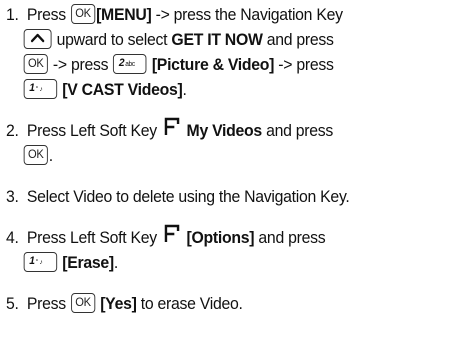 The width and height of the screenshot is (469, 363). Describe the element at coordinates (124, 14) in the screenshot. I see `menu-label: [MENU]` at that location.